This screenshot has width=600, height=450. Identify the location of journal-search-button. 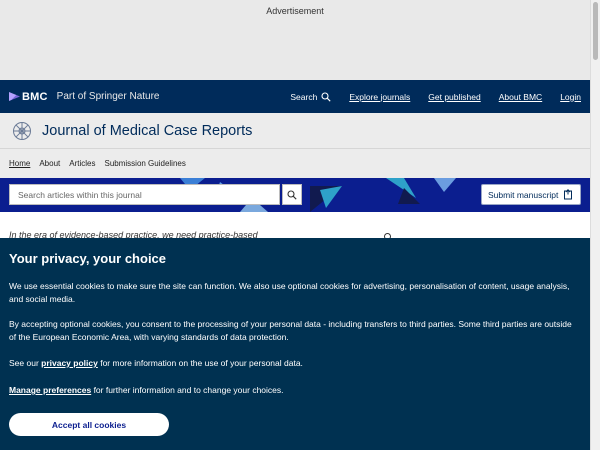
(292, 194).